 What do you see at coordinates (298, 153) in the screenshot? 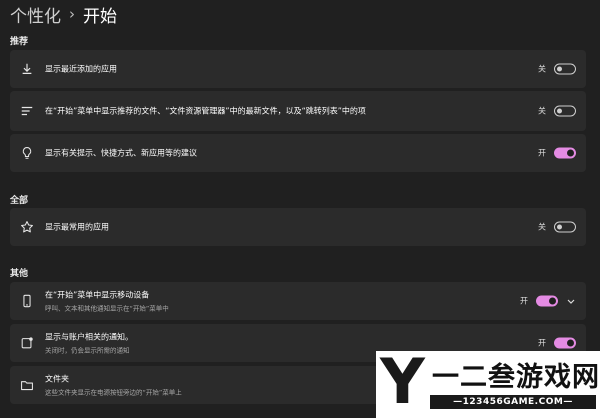
I see `setting-row-tips: 显示有关提示、快捷方式、新应用等的建议 开` at bounding box center [298, 153].